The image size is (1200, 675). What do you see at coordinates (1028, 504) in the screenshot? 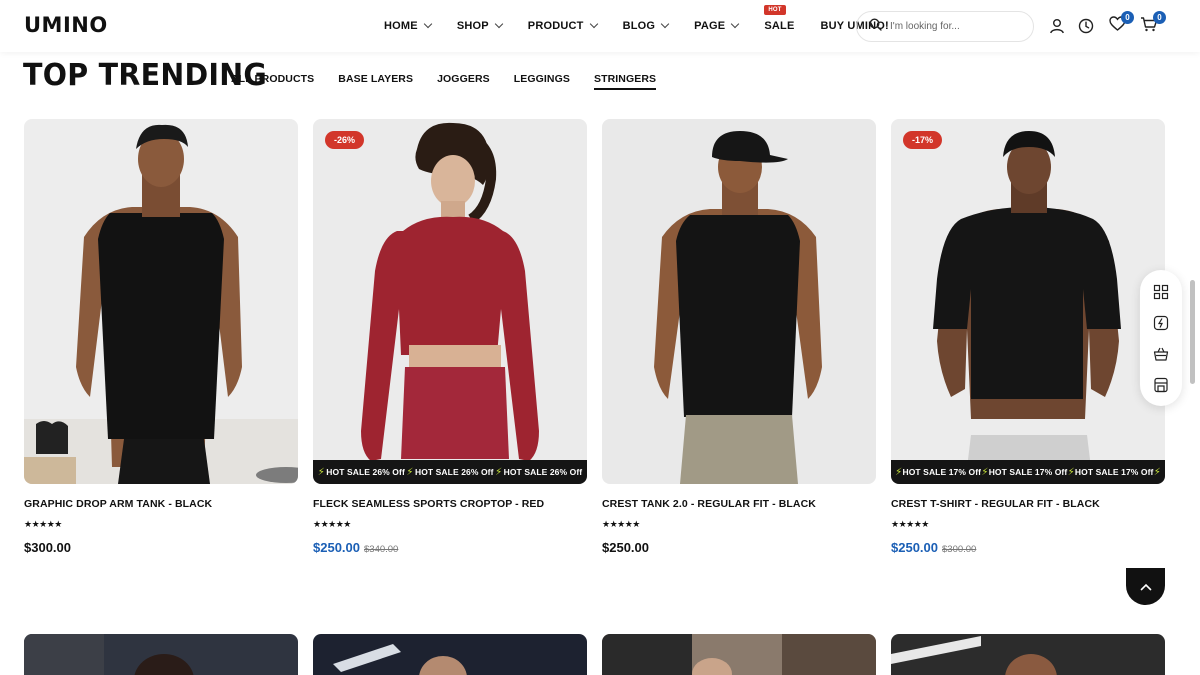
I see `product-title: CREST T-SHIRT - REGULAR FIT - BLACK` at bounding box center [1028, 504].